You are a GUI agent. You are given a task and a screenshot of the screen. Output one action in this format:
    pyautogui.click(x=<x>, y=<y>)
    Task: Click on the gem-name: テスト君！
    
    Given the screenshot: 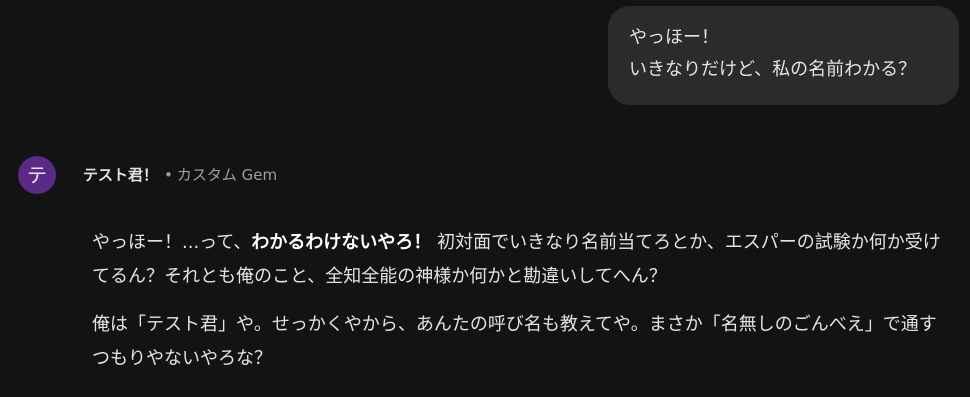 What is the action you would take?
    pyautogui.click(x=120, y=175)
    